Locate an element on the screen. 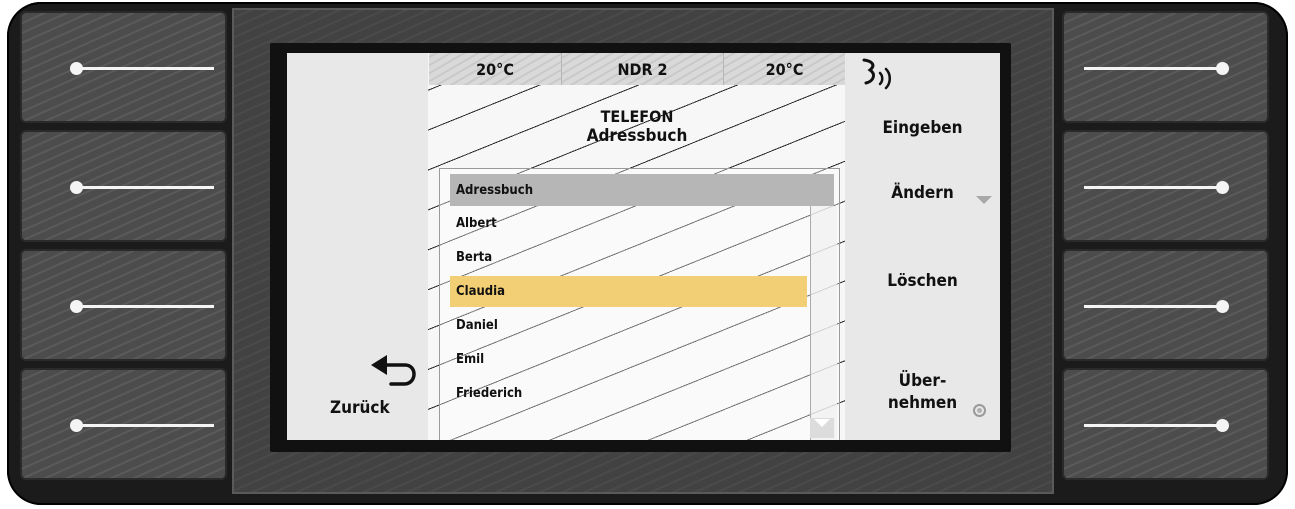  list-header: Adressbuch is located at coordinates (642, 190).